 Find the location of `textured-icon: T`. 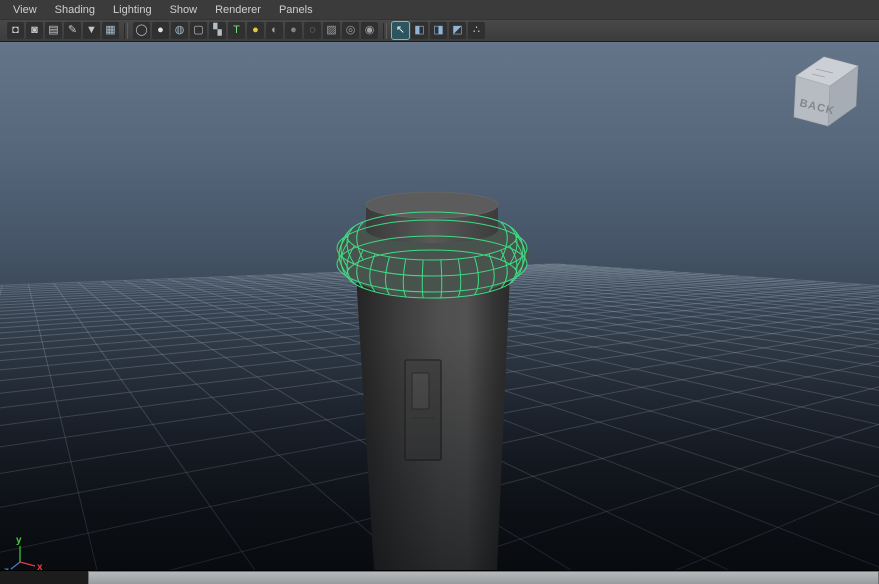

textured-icon: T is located at coordinates (236, 30).